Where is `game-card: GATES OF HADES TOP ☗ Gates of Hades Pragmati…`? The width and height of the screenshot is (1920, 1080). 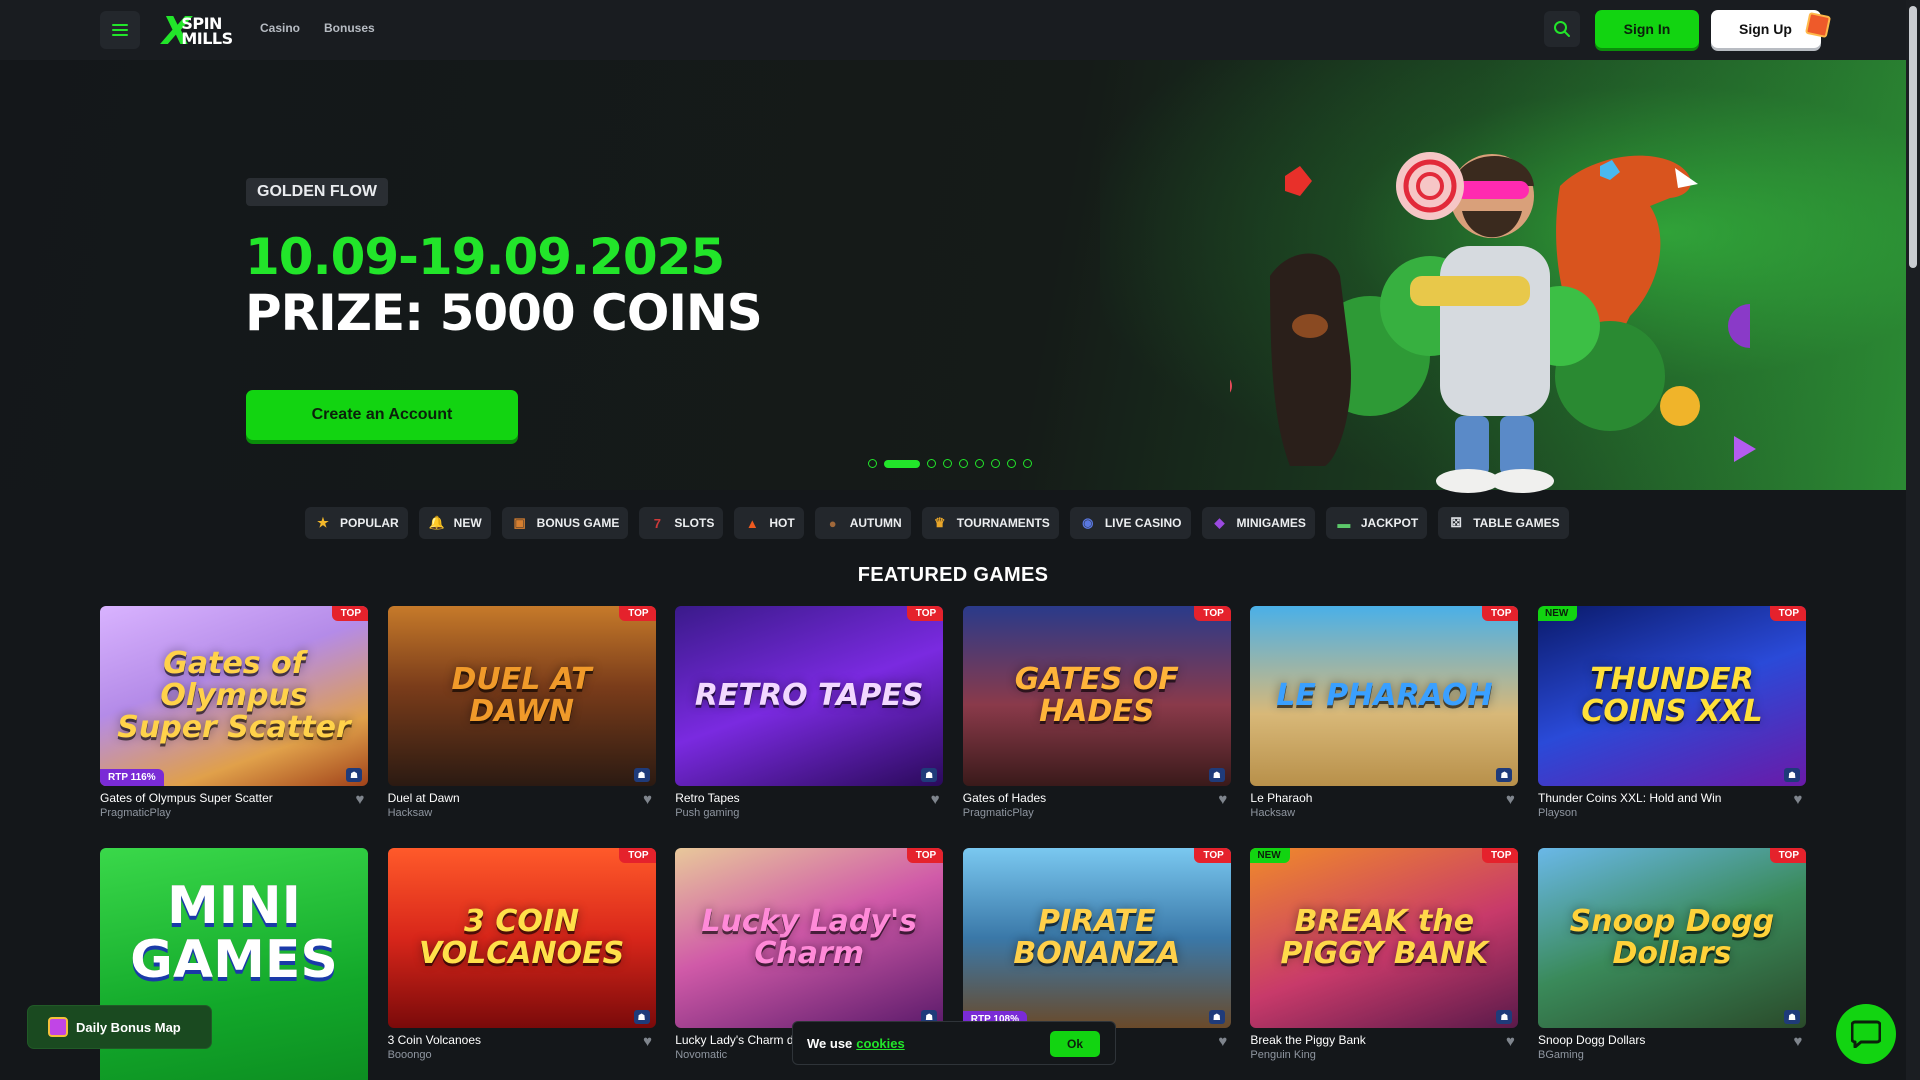
game-card: GATES OF HADES TOP ☗ Gates of Hades Pragmati… is located at coordinates (1096, 712).